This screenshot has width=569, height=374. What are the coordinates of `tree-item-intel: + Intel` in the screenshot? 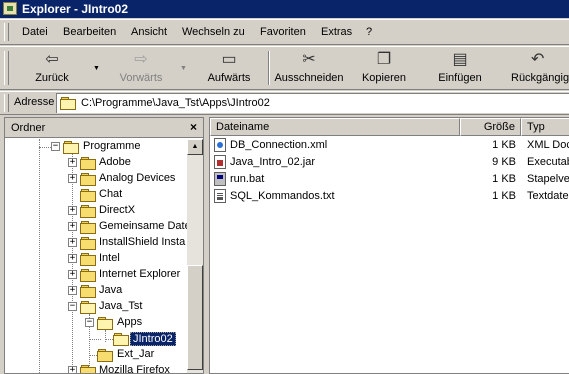 It's located at (96, 259).